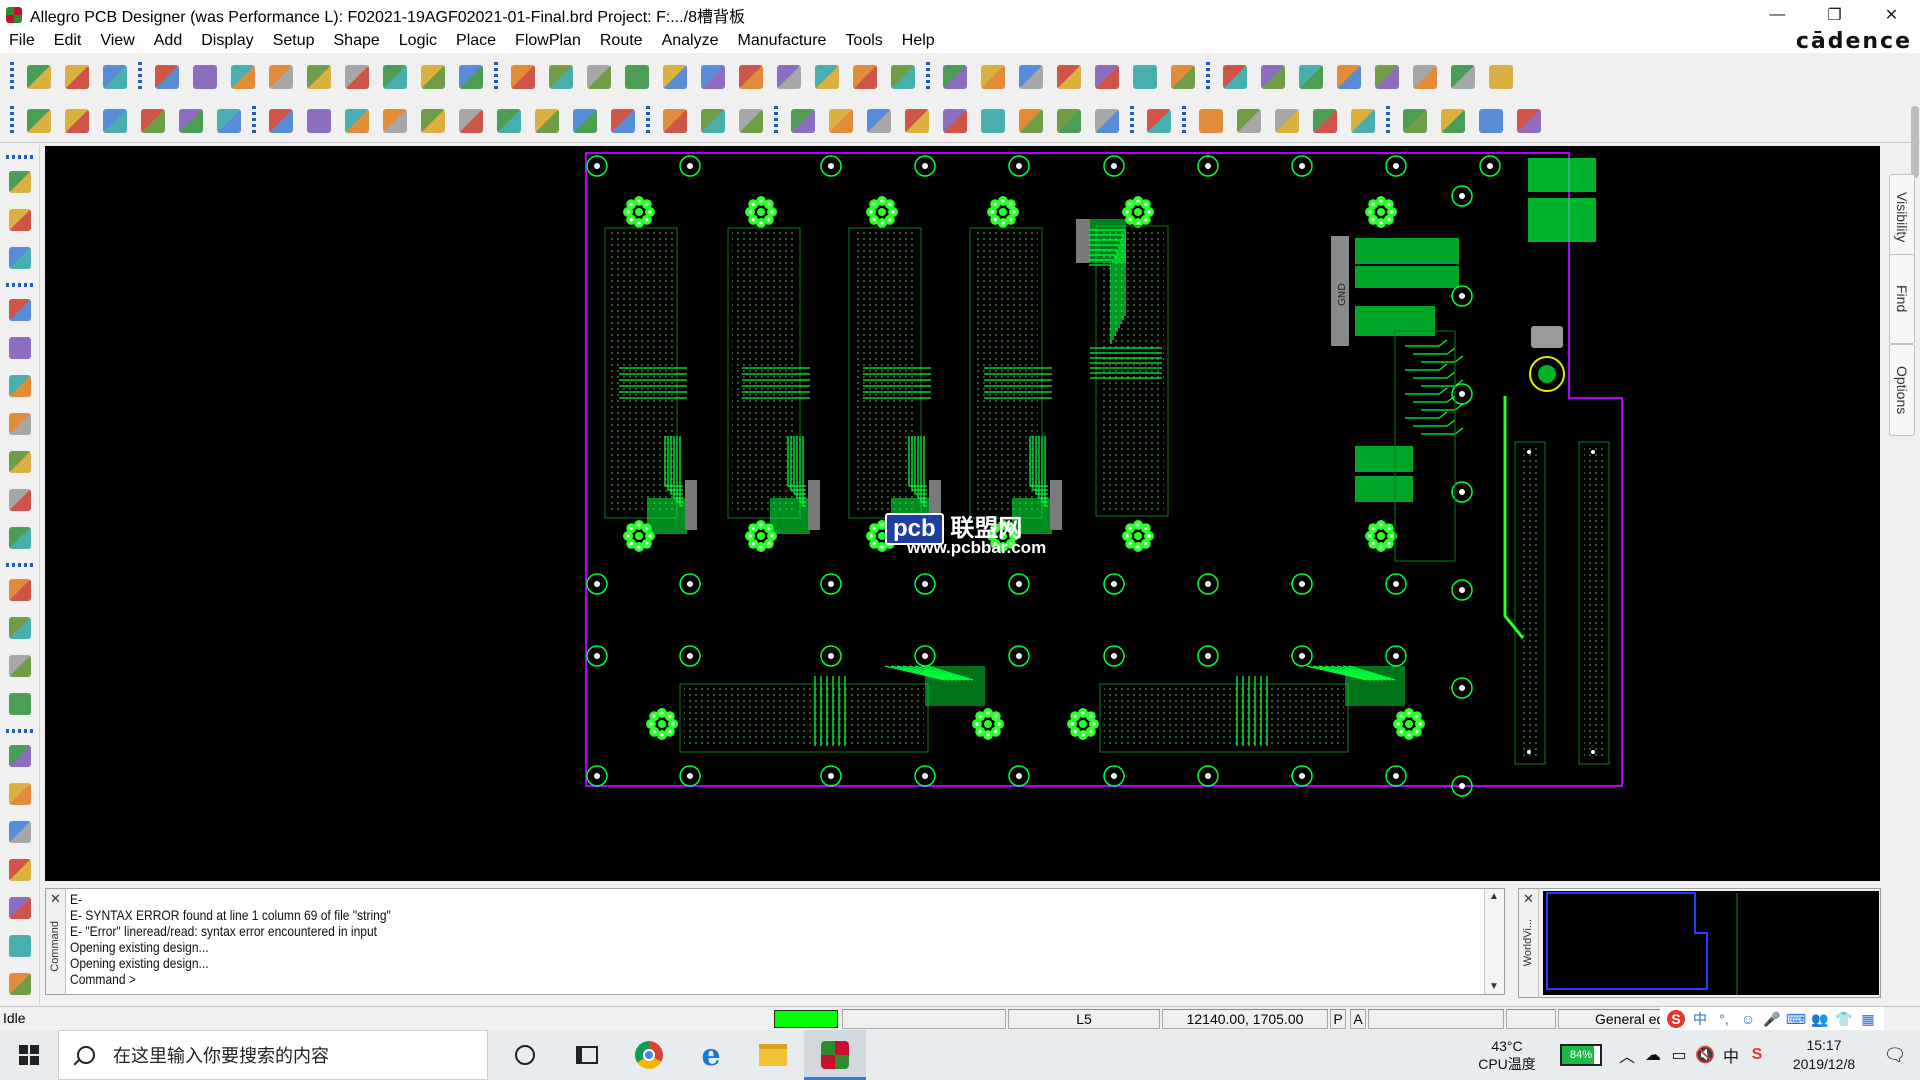 This screenshot has height=1080, width=1920. I want to click on undo-down-icon, so click(319, 77).